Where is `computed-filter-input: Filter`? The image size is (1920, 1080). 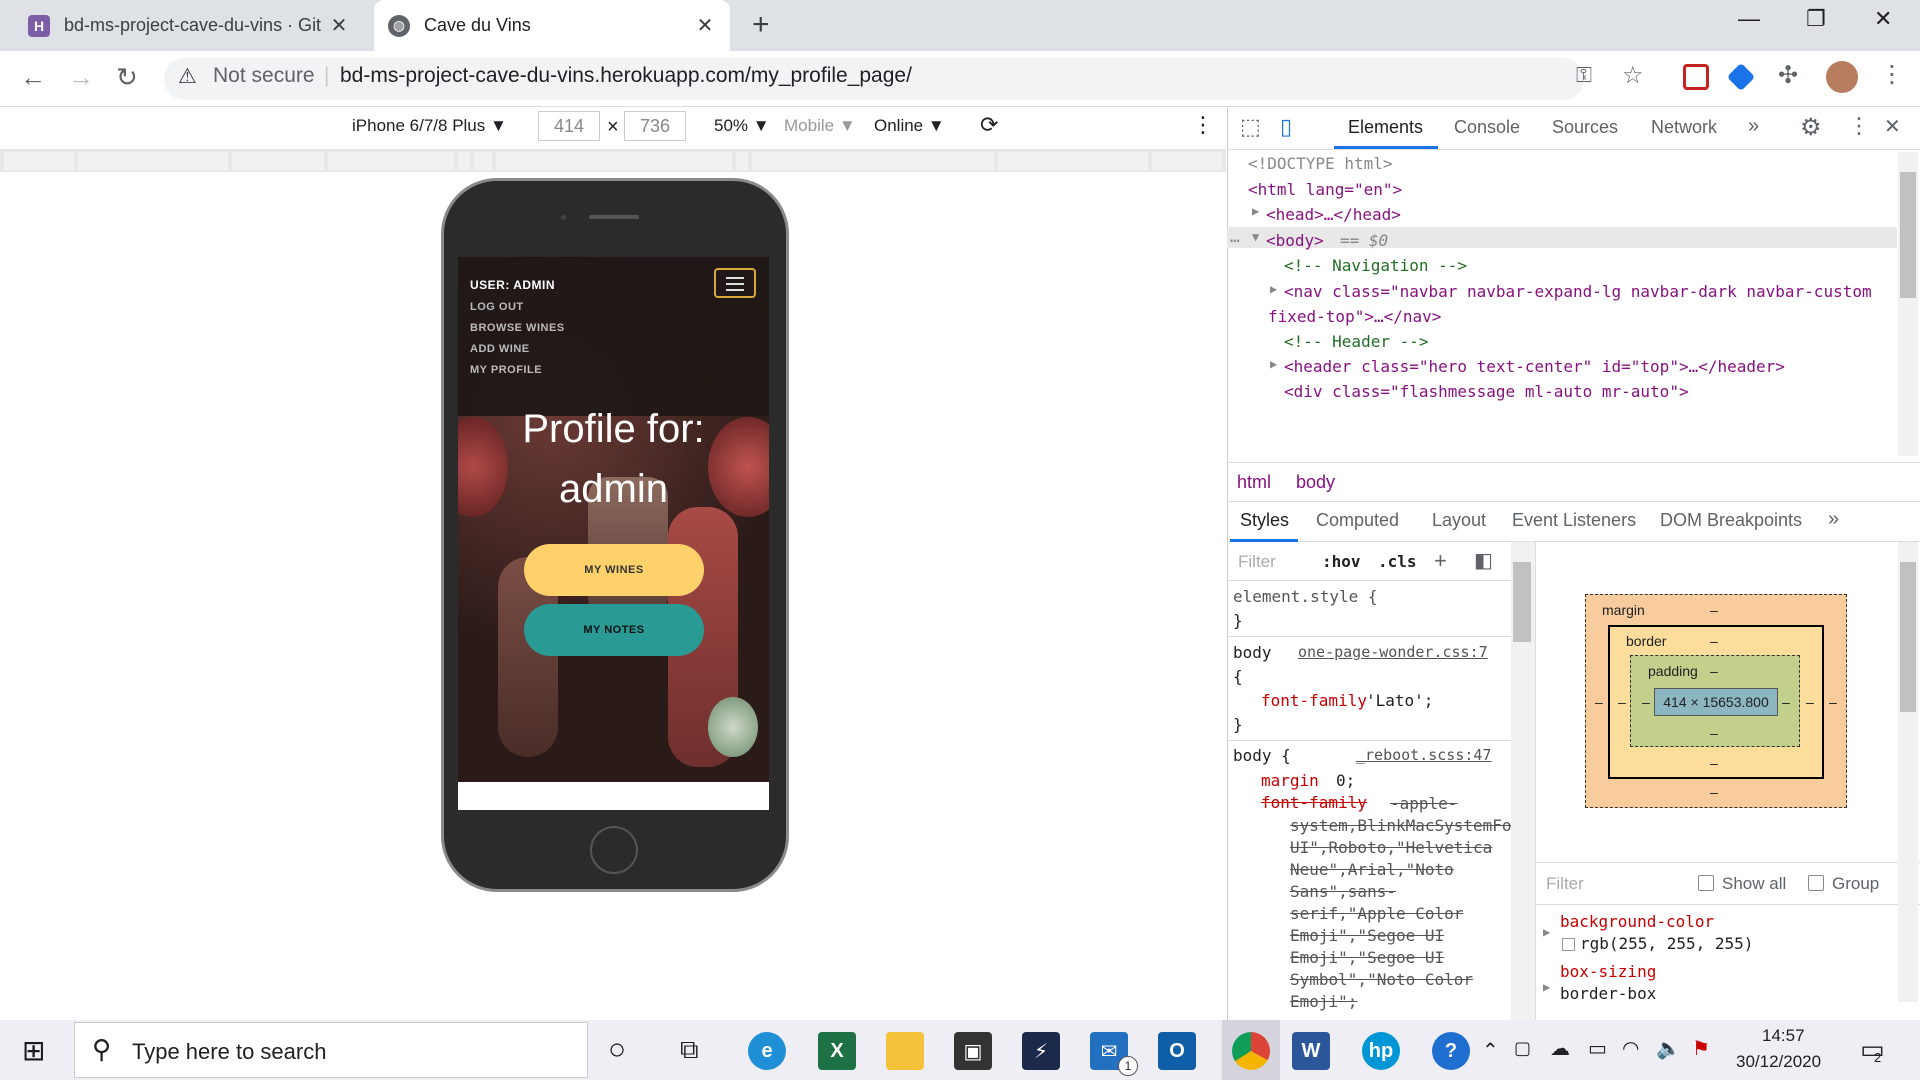 computed-filter-input: Filter is located at coordinates (1565, 884).